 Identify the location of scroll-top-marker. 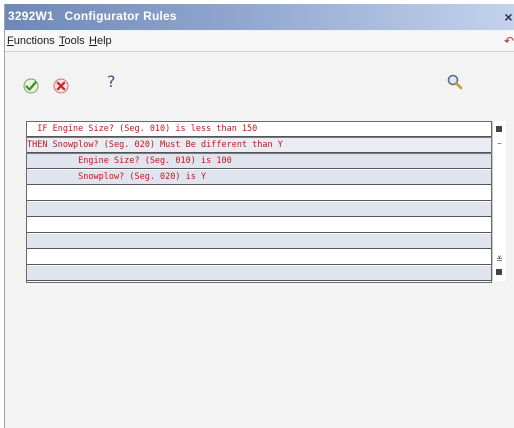
(499, 129).